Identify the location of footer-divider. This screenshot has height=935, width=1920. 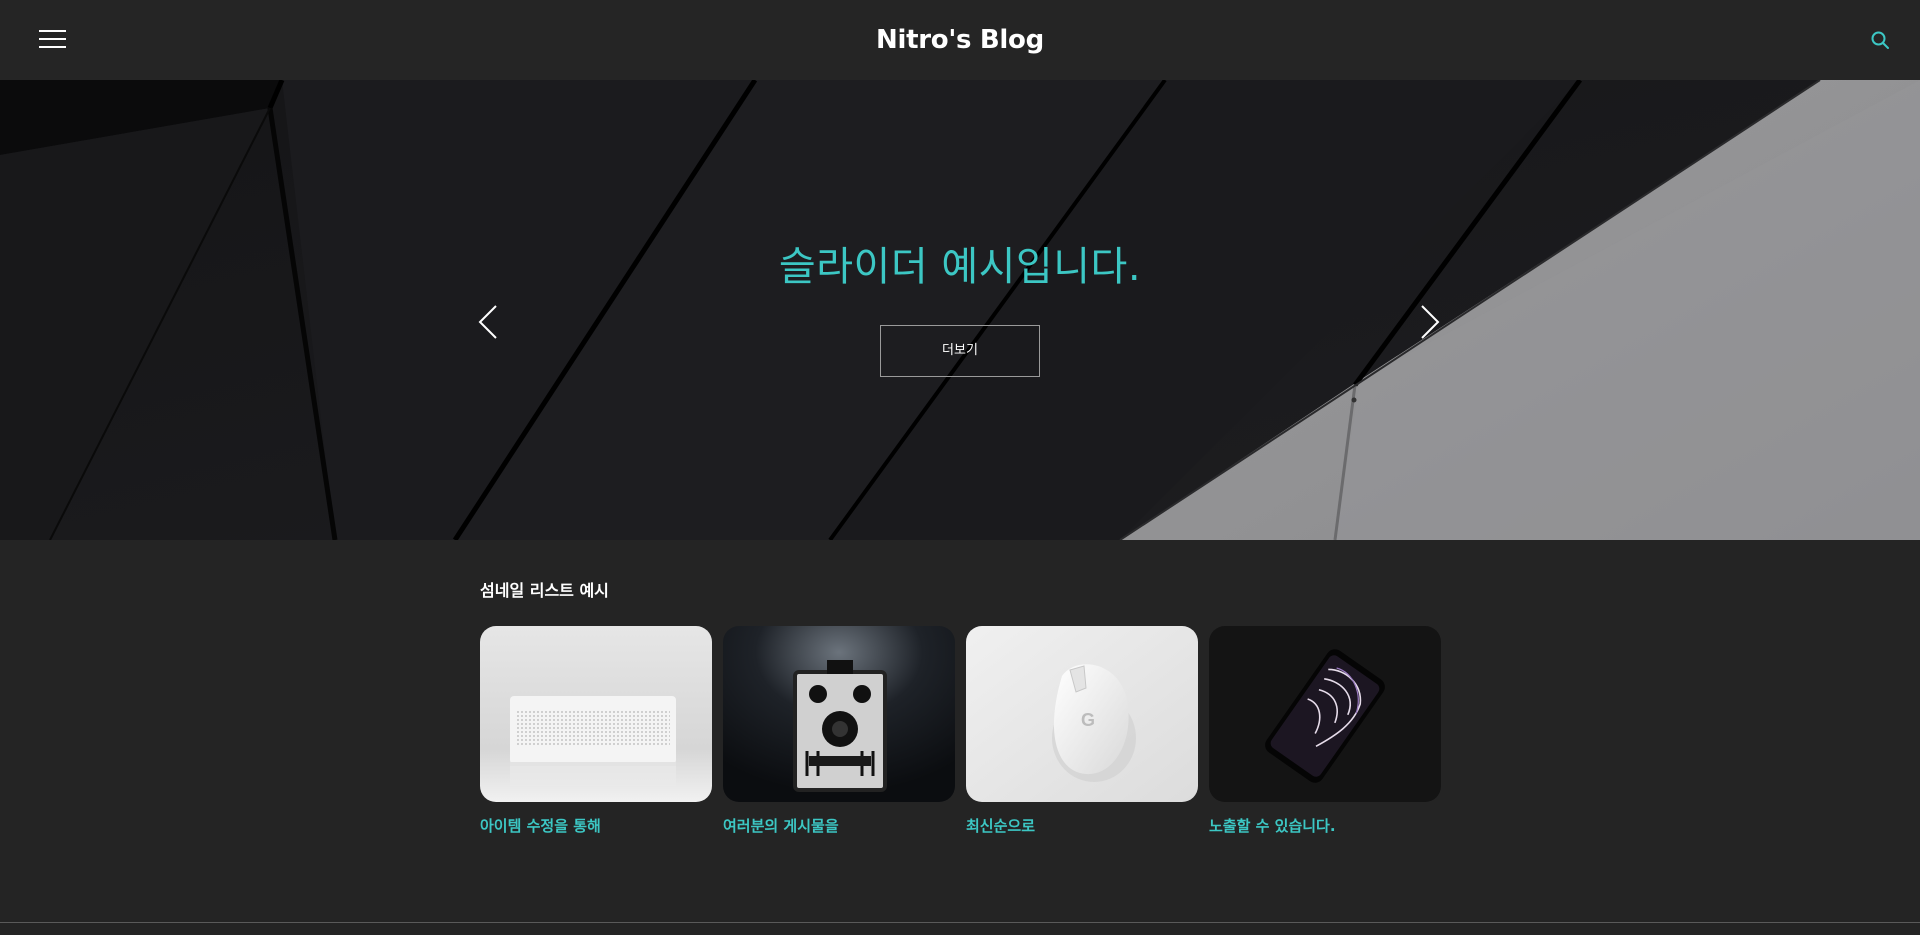
(960, 922).